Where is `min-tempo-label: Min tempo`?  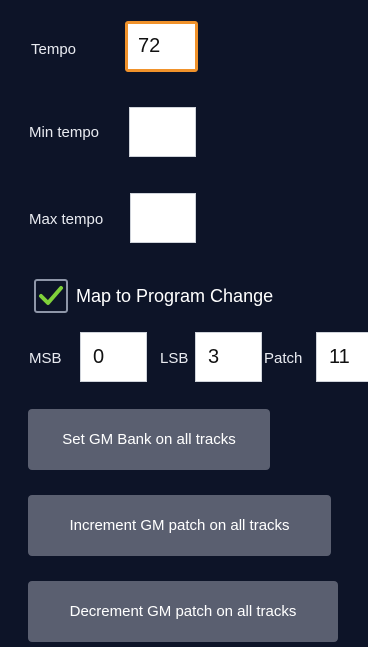 min-tempo-label: Min tempo is located at coordinates (64, 132).